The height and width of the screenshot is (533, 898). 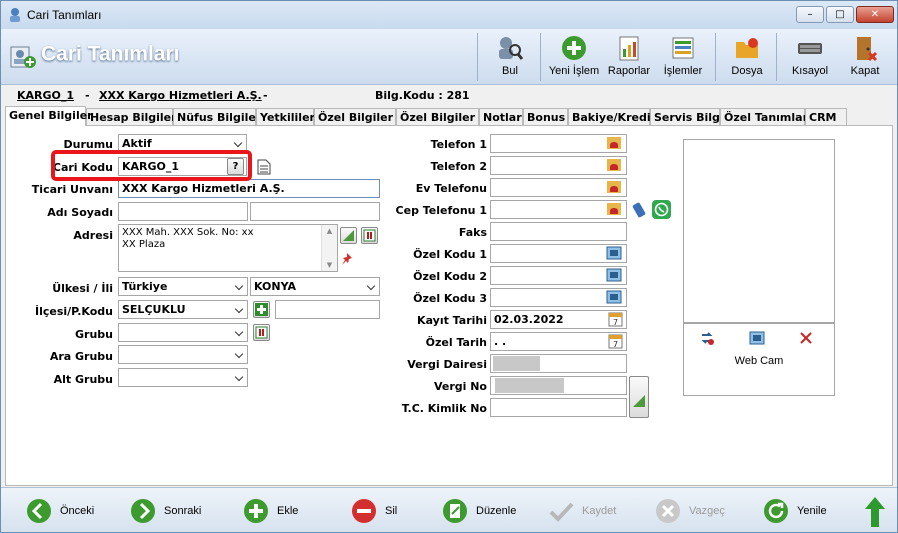 What do you see at coordinates (558, 231) in the screenshot?
I see `faks-input` at bounding box center [558, 231].